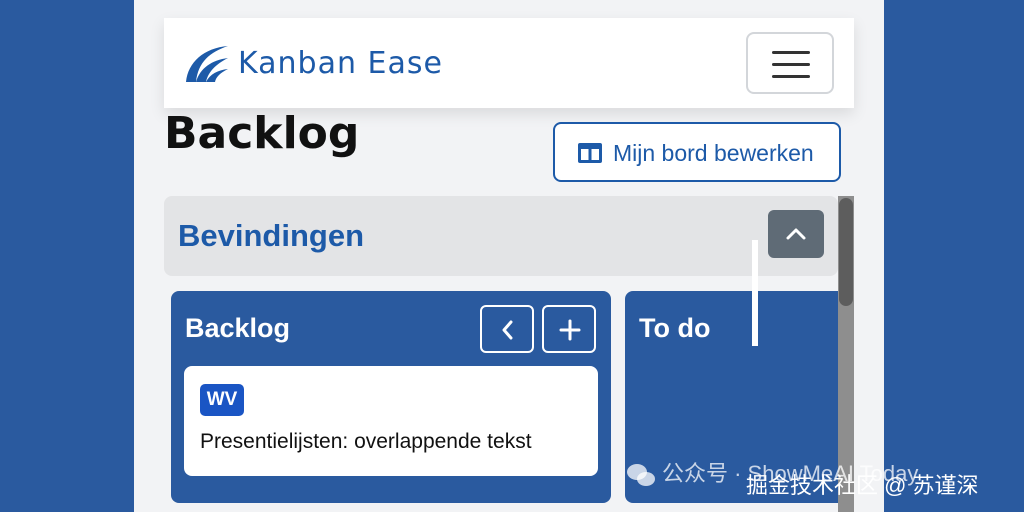 The width and height of the screenshot is (1024, 512). I want to click on section-header: Bevindingen, so click(501, 236).